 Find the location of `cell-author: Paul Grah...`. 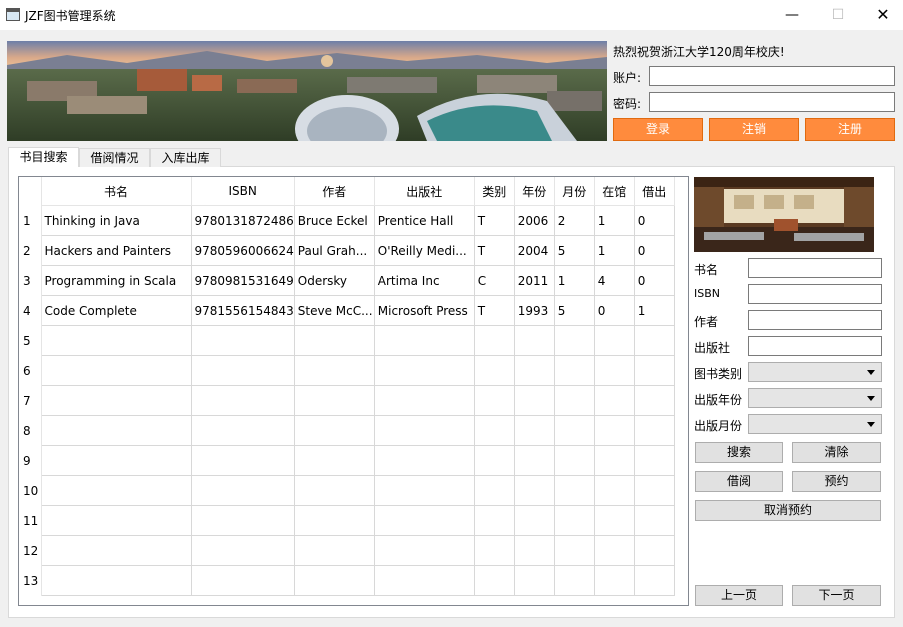

cell-author: Paul Grah... is located at coordinates (334, 250).